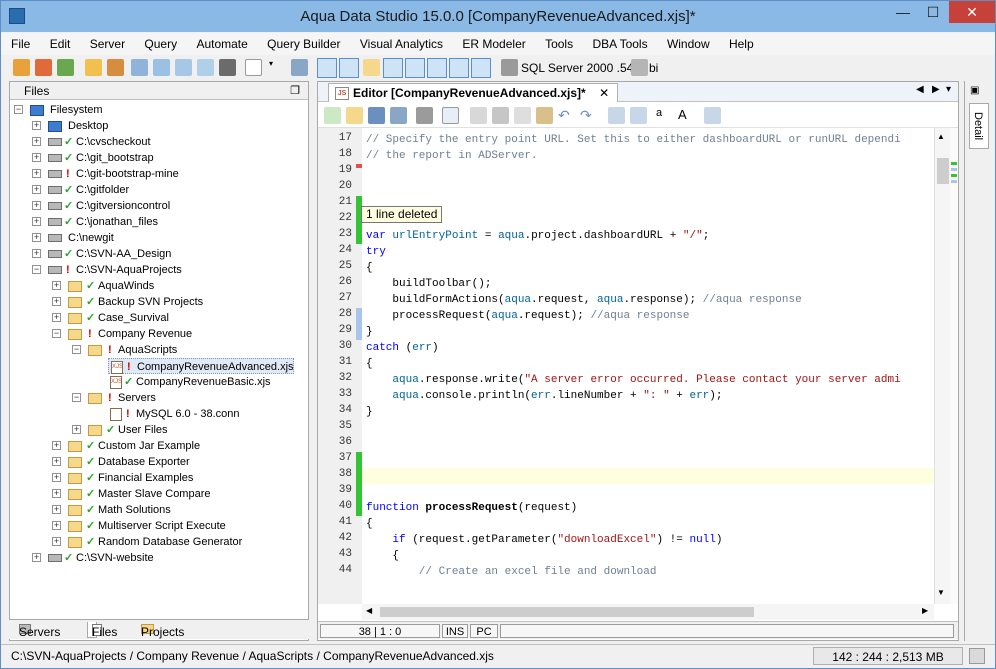 This screenshot has width=996, height=669. What do you see at coordinates (484, 631) in the screenshot?
I see `line-ending-mode: PC` at bounding box center [484, 631].